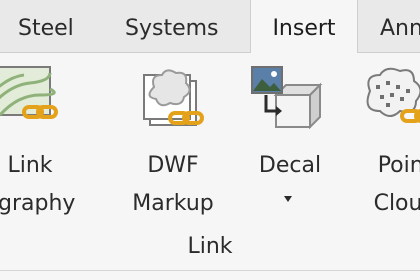 This screenshot has width=420, height=280. I want to click on point-cloud-label-1: Point, so click(398, 165).